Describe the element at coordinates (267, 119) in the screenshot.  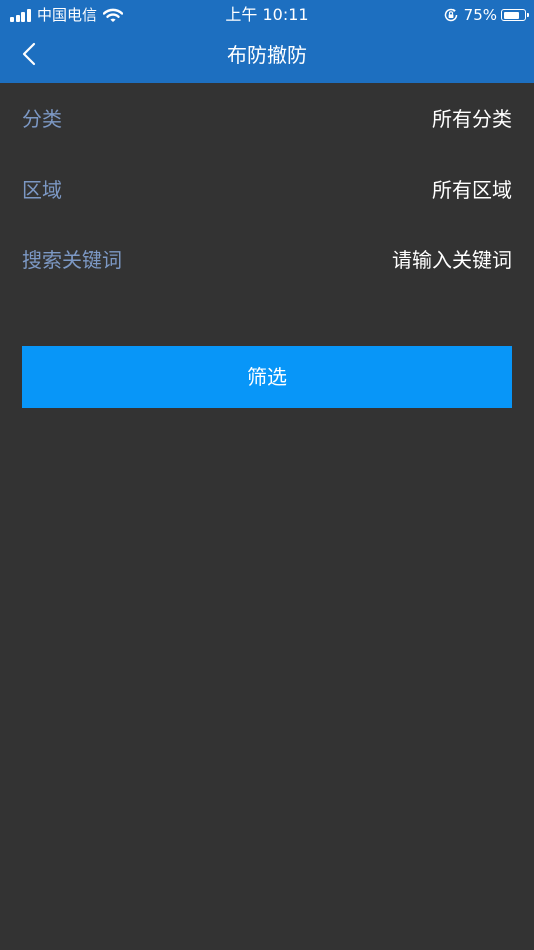
I see `filter-row-category: 分类 所有分类` at that location.